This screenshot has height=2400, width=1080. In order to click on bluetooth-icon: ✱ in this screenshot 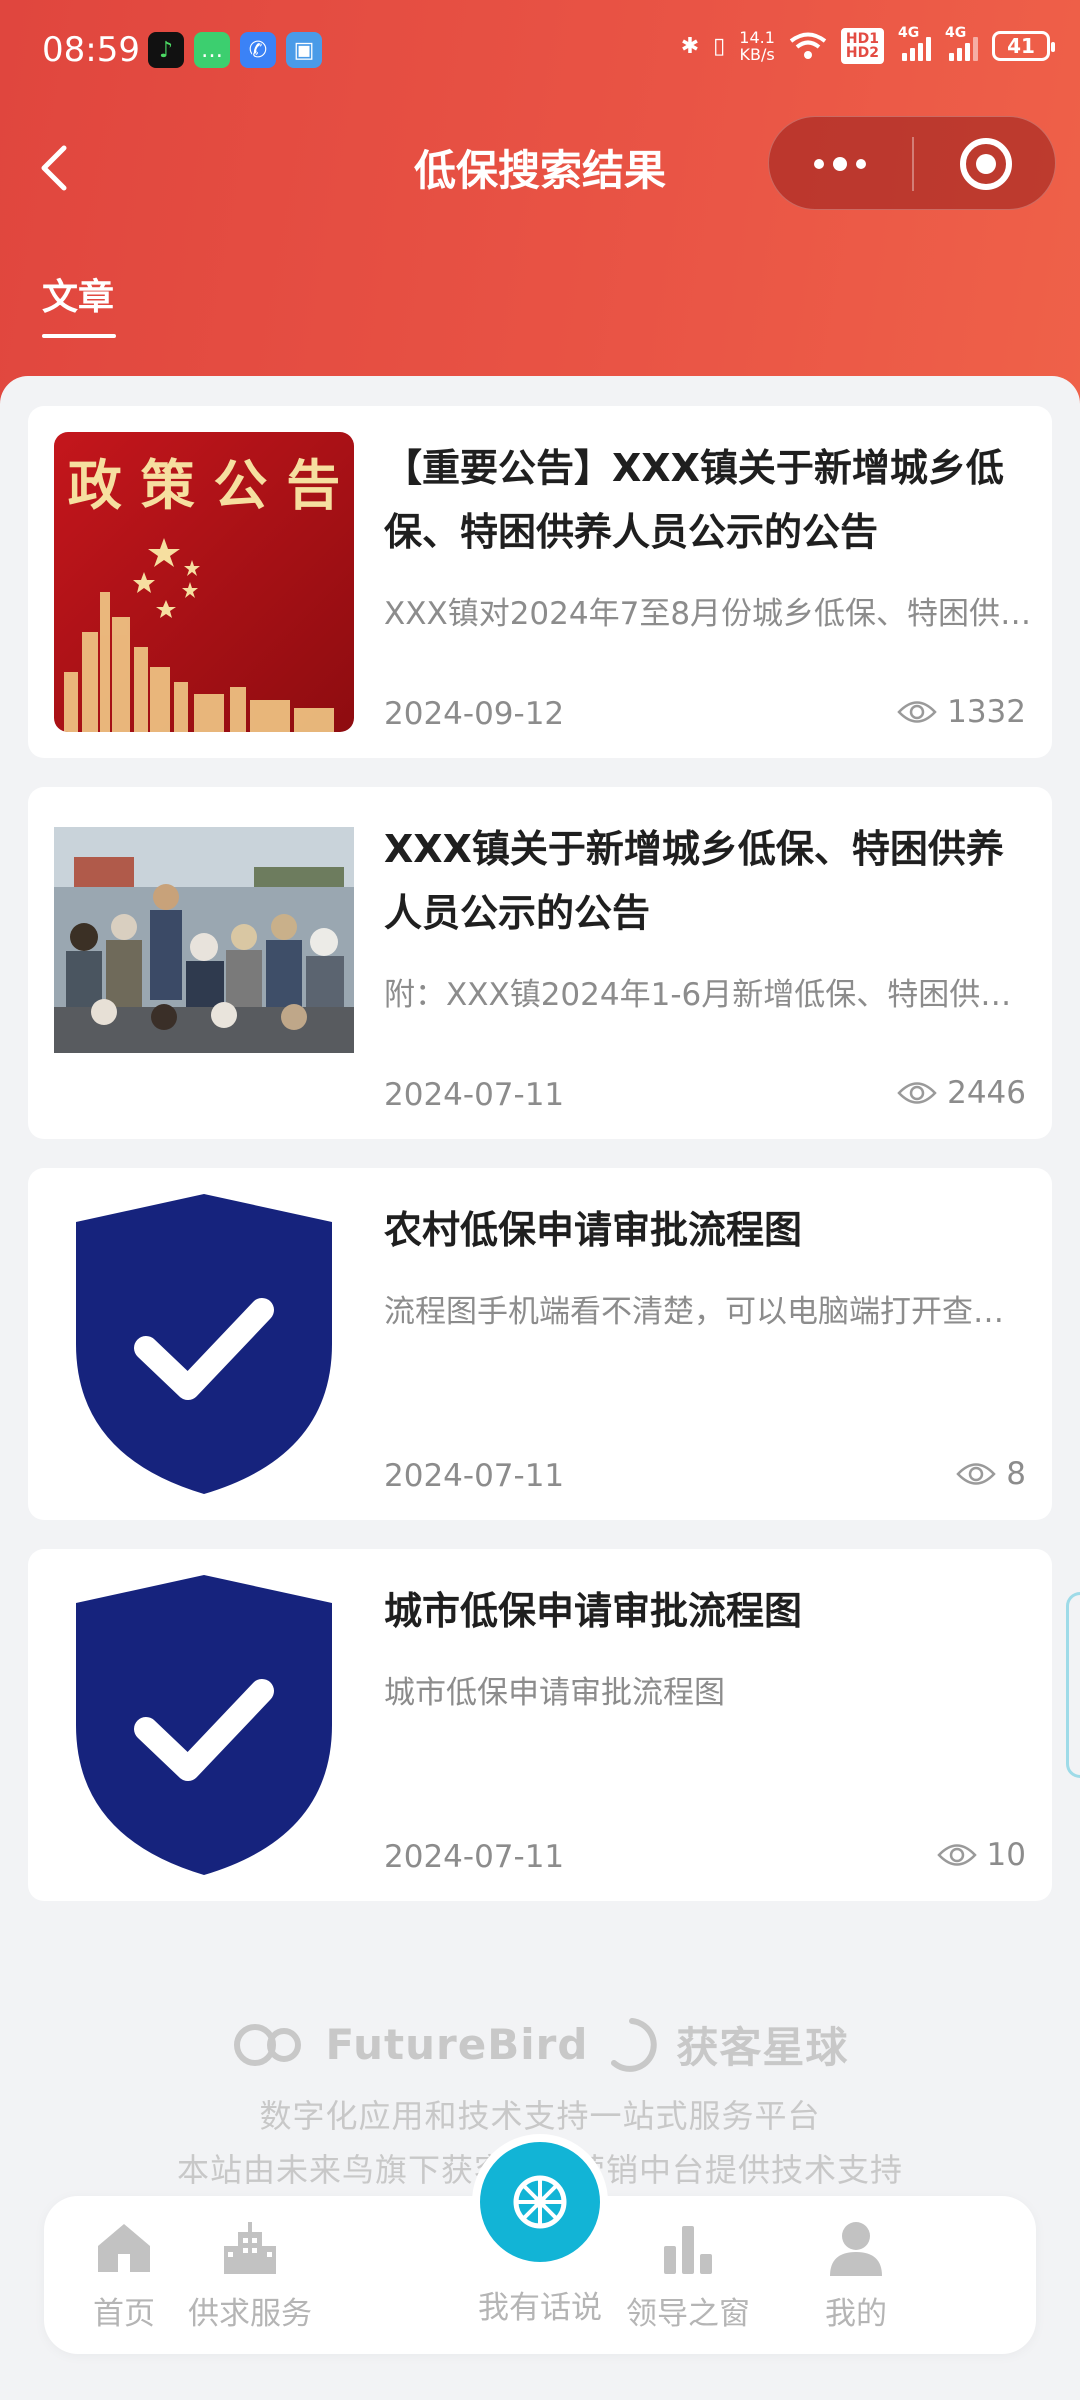, I will do `click(690, 46)`.